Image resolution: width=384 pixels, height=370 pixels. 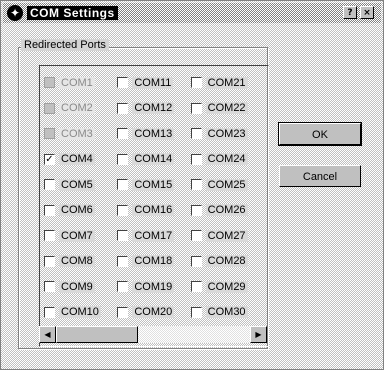 I want to click on port-label: COM29, so click(x=226, y=286).